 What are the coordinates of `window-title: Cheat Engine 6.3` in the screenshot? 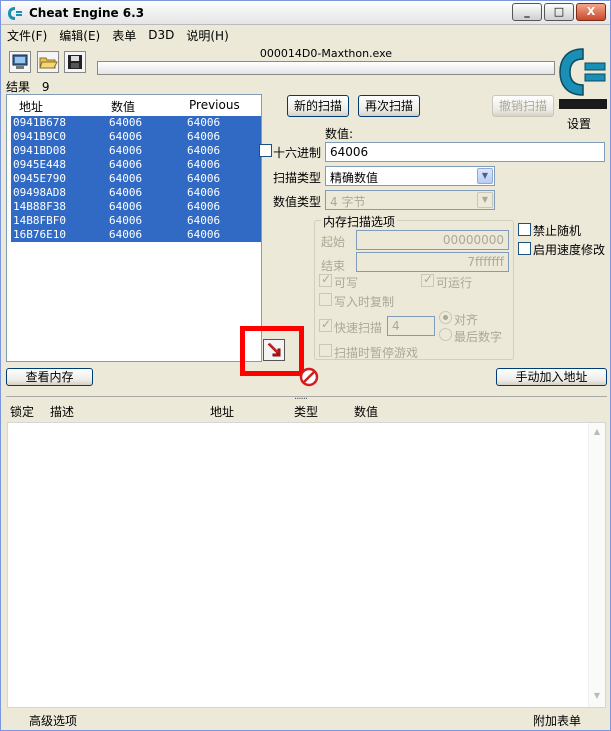 It's located at (87, 13).